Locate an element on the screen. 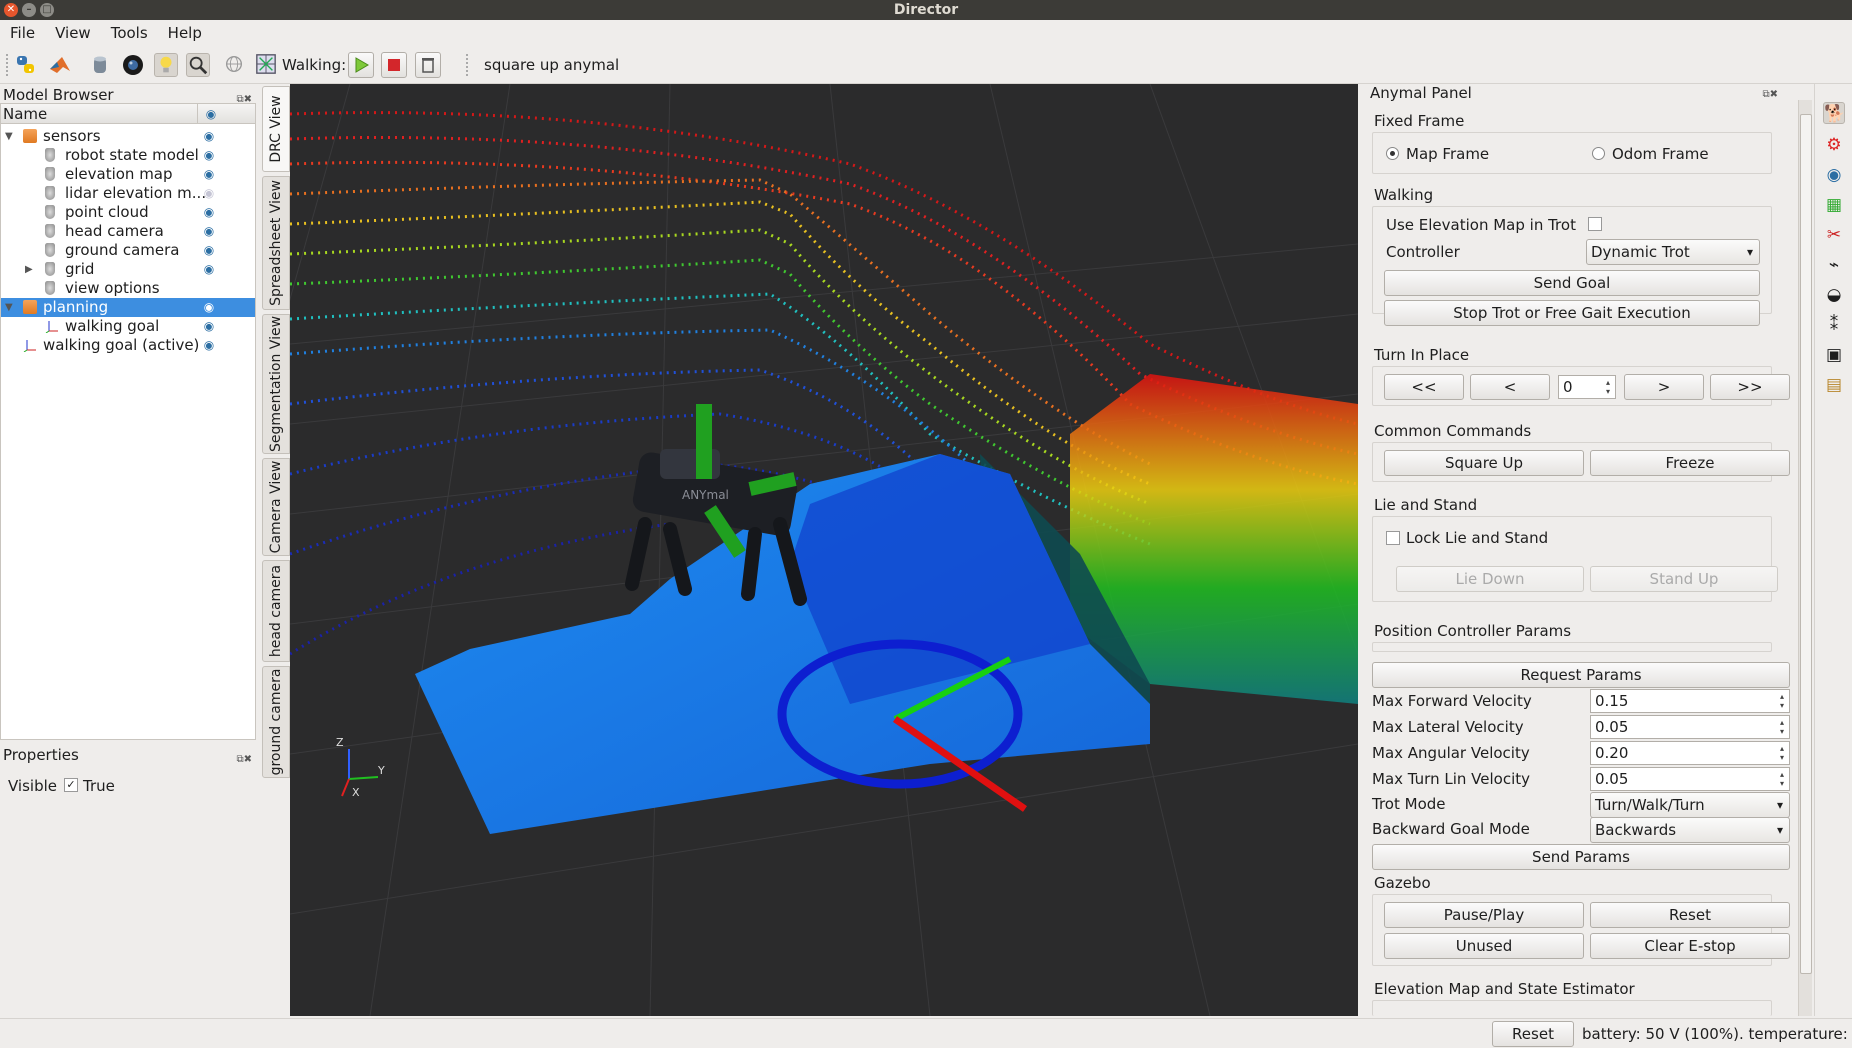 This screenshot has height=1048, width=1852. tab-spreadsheet-view: Spreadsheet View is located at coordinates (276, 243).